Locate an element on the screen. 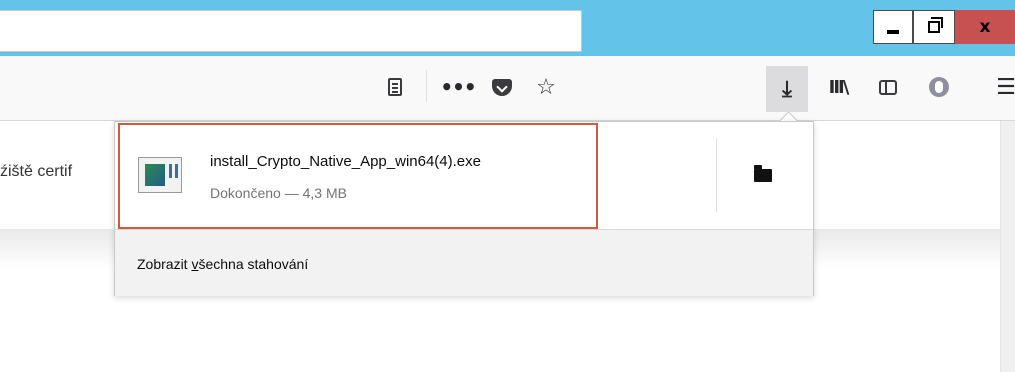 The width and height of the screenshot is (1015, 372). close-button: x is located at coordinates (985, 27).